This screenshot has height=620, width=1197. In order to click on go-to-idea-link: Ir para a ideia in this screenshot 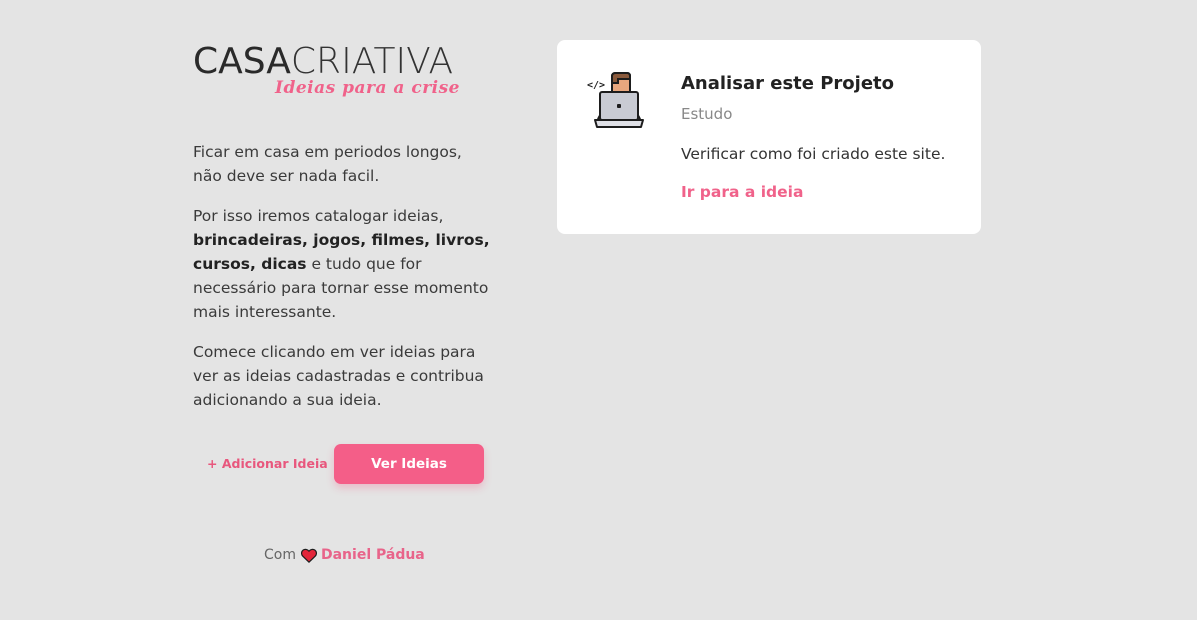, I will do `click(742, 192)`.